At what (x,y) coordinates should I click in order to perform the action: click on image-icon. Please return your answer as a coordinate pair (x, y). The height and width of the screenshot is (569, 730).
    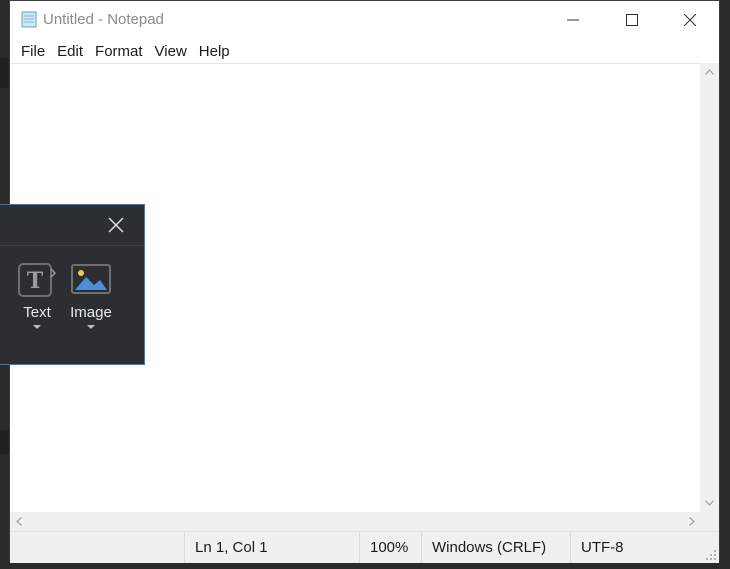
    Looking at the image, I should click on (91, 279).